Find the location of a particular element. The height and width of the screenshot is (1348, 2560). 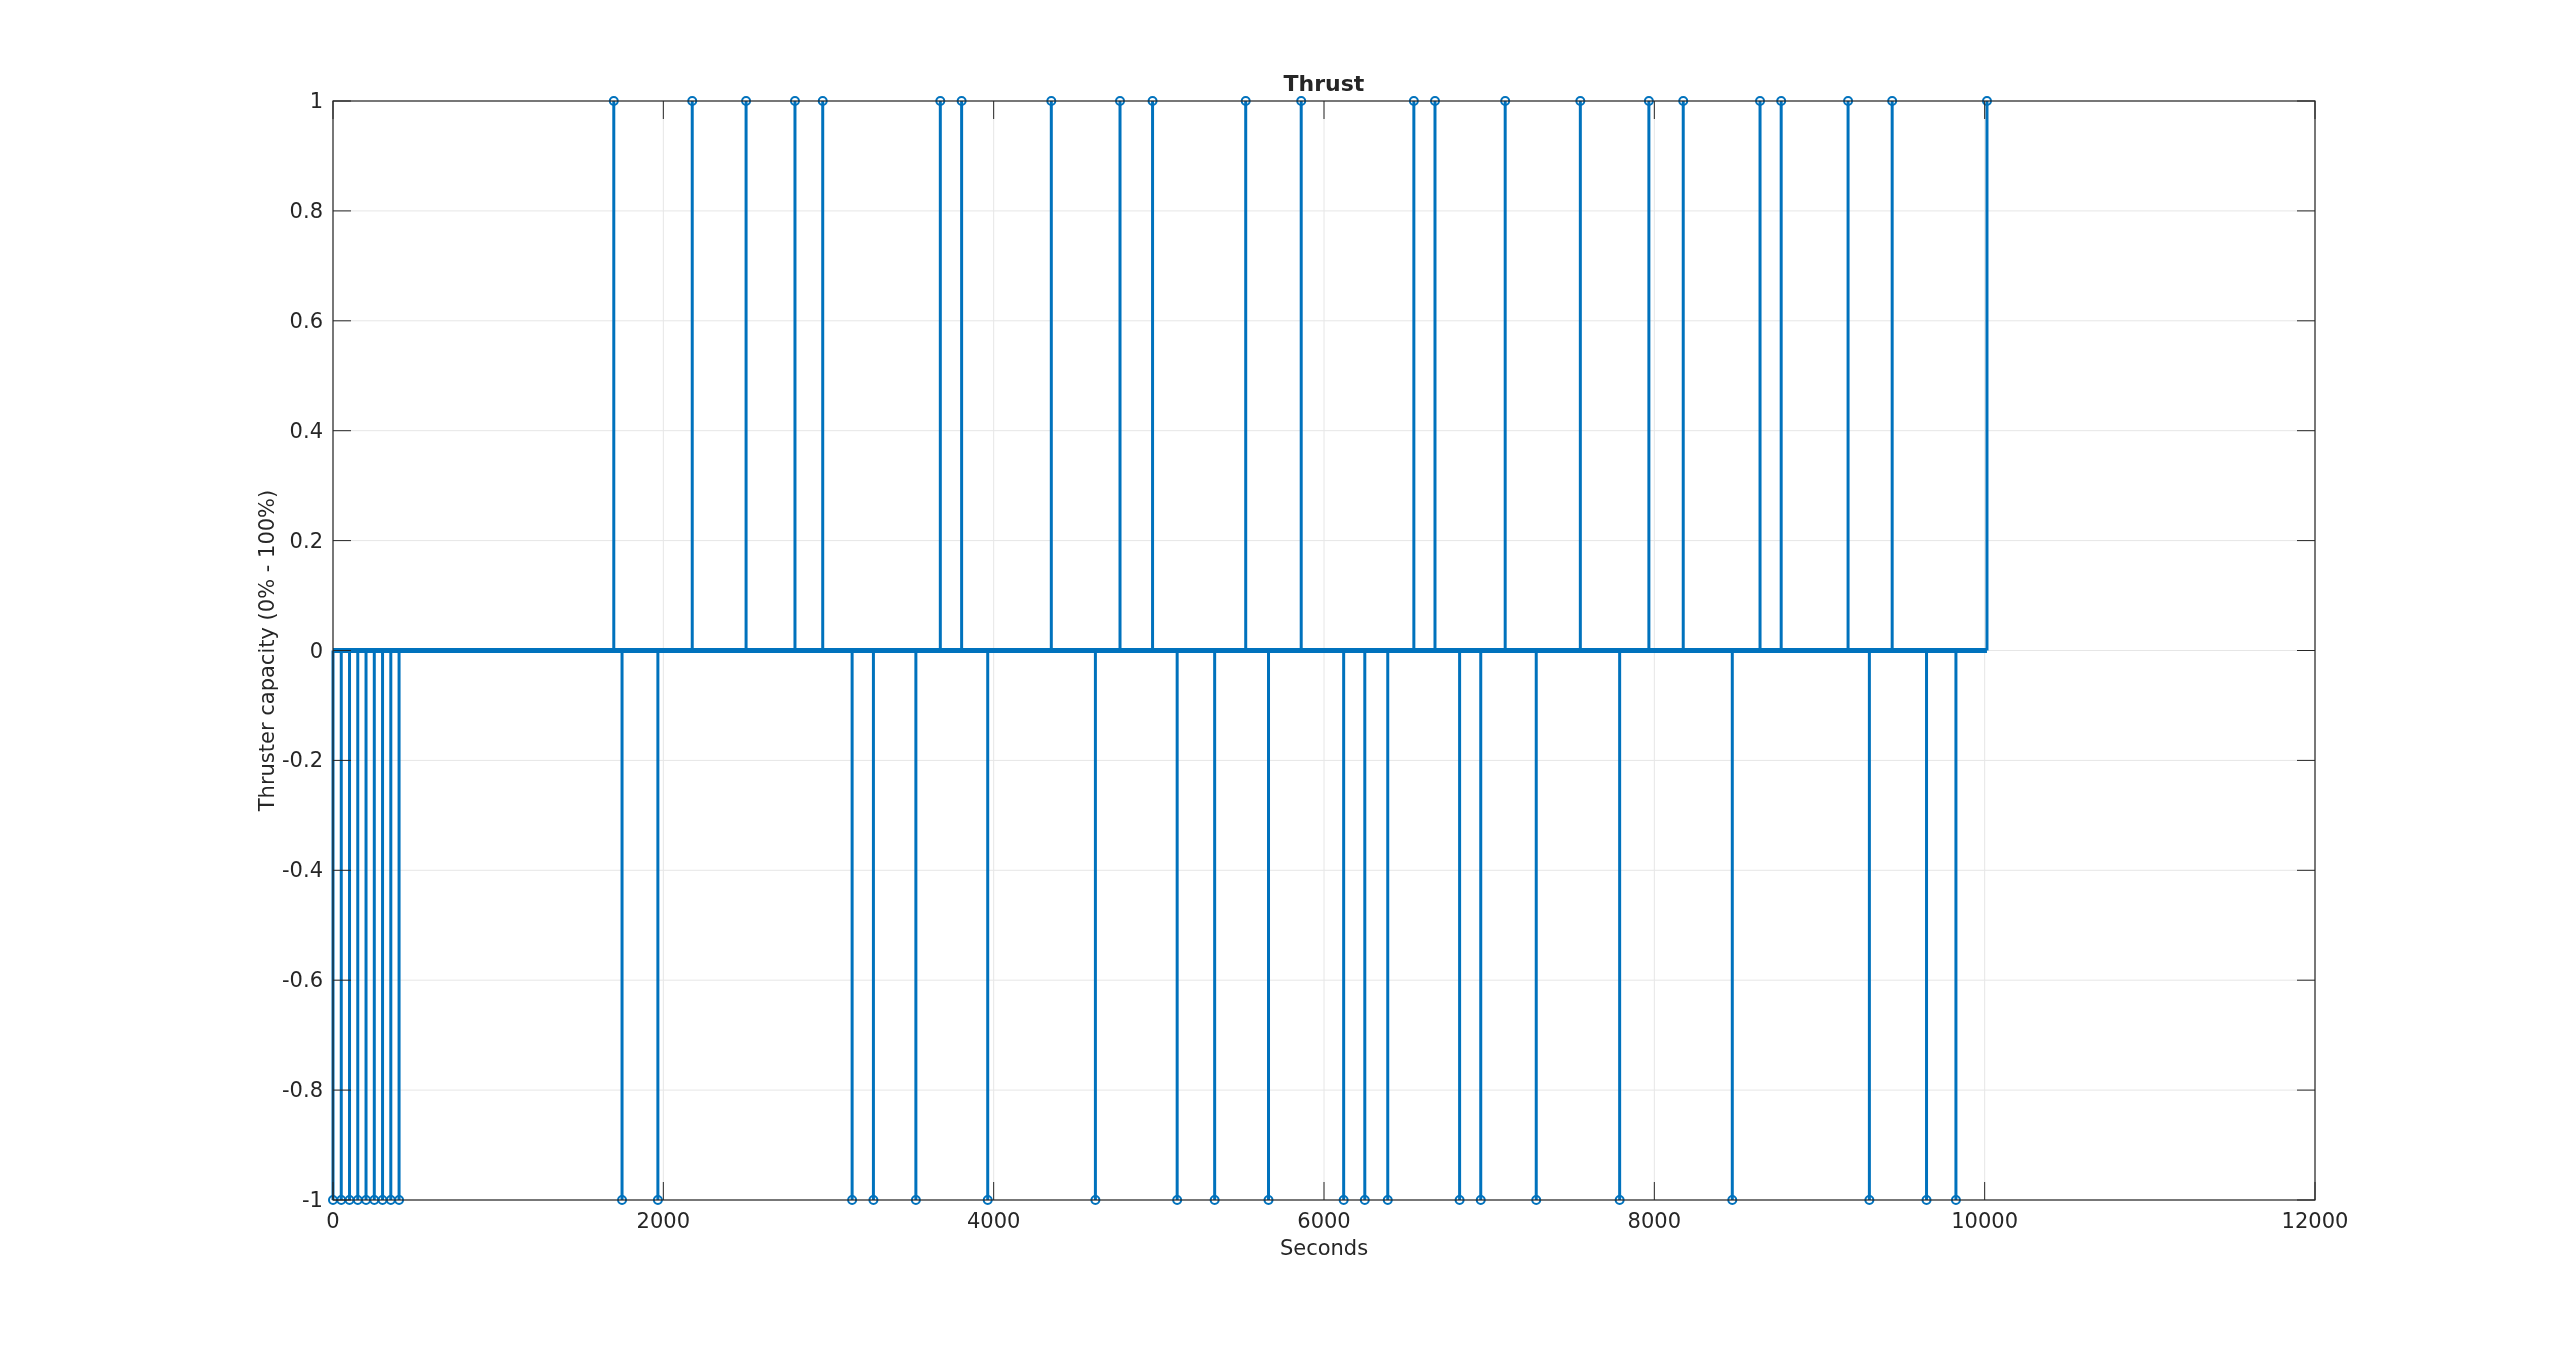

y-tick-label: -0.6 is located at coordinates (302, 980).